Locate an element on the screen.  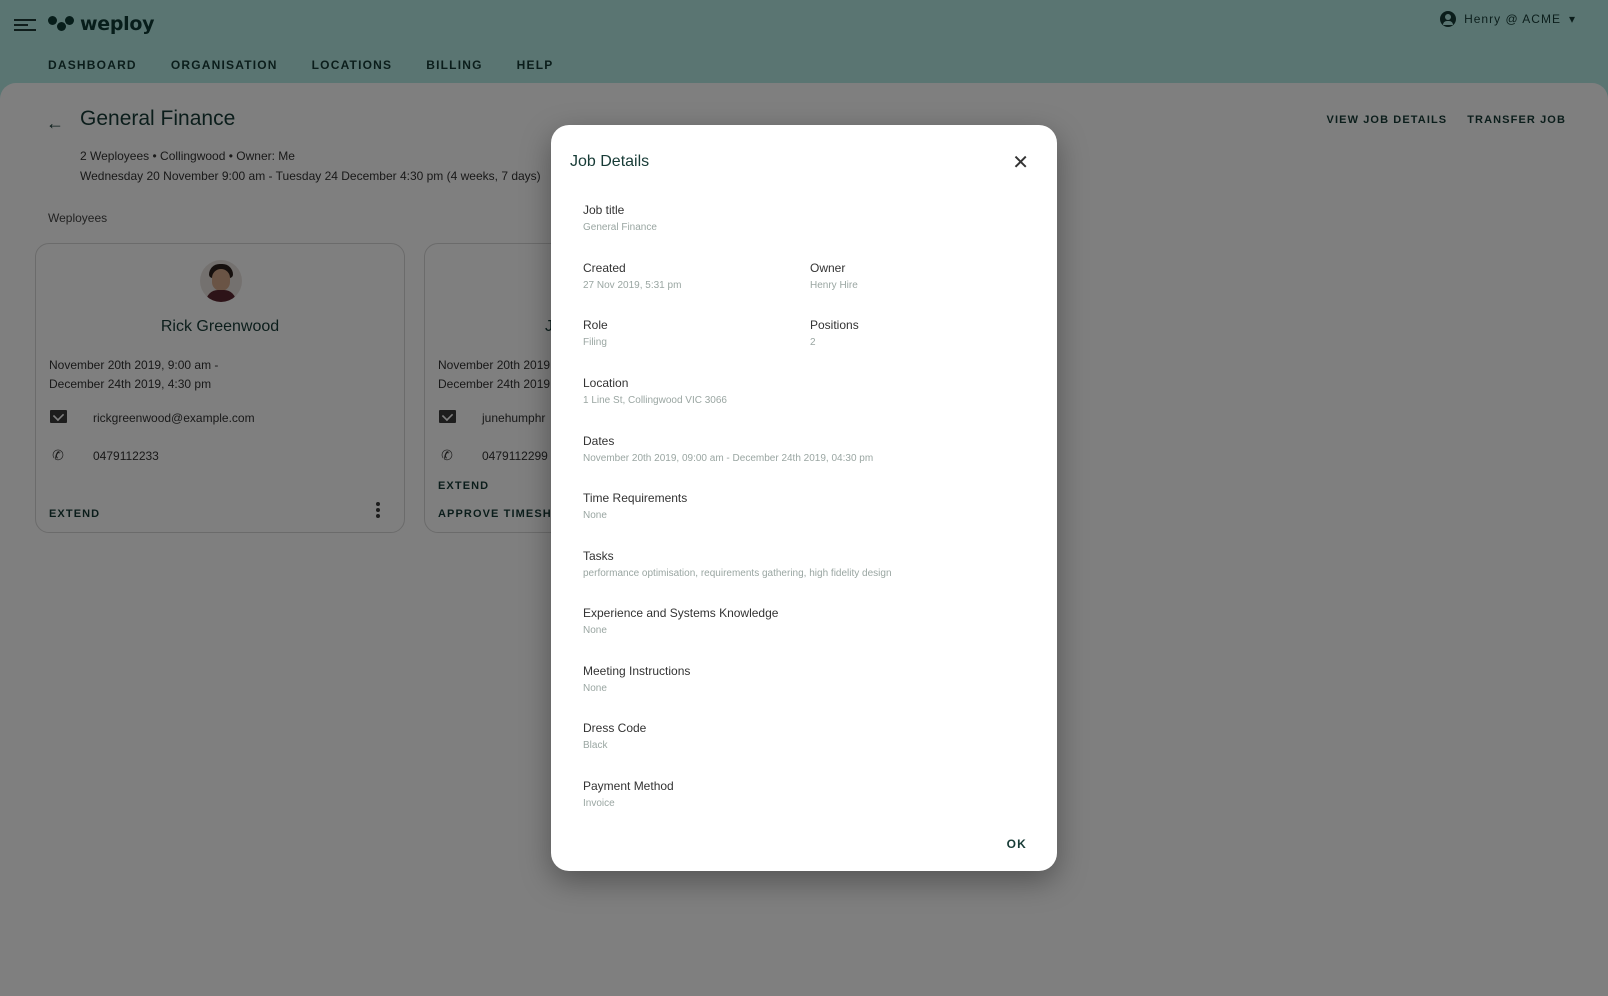
field-value: 27 Nov 2019, 5:31 pm is located at coordinates (632, 285).